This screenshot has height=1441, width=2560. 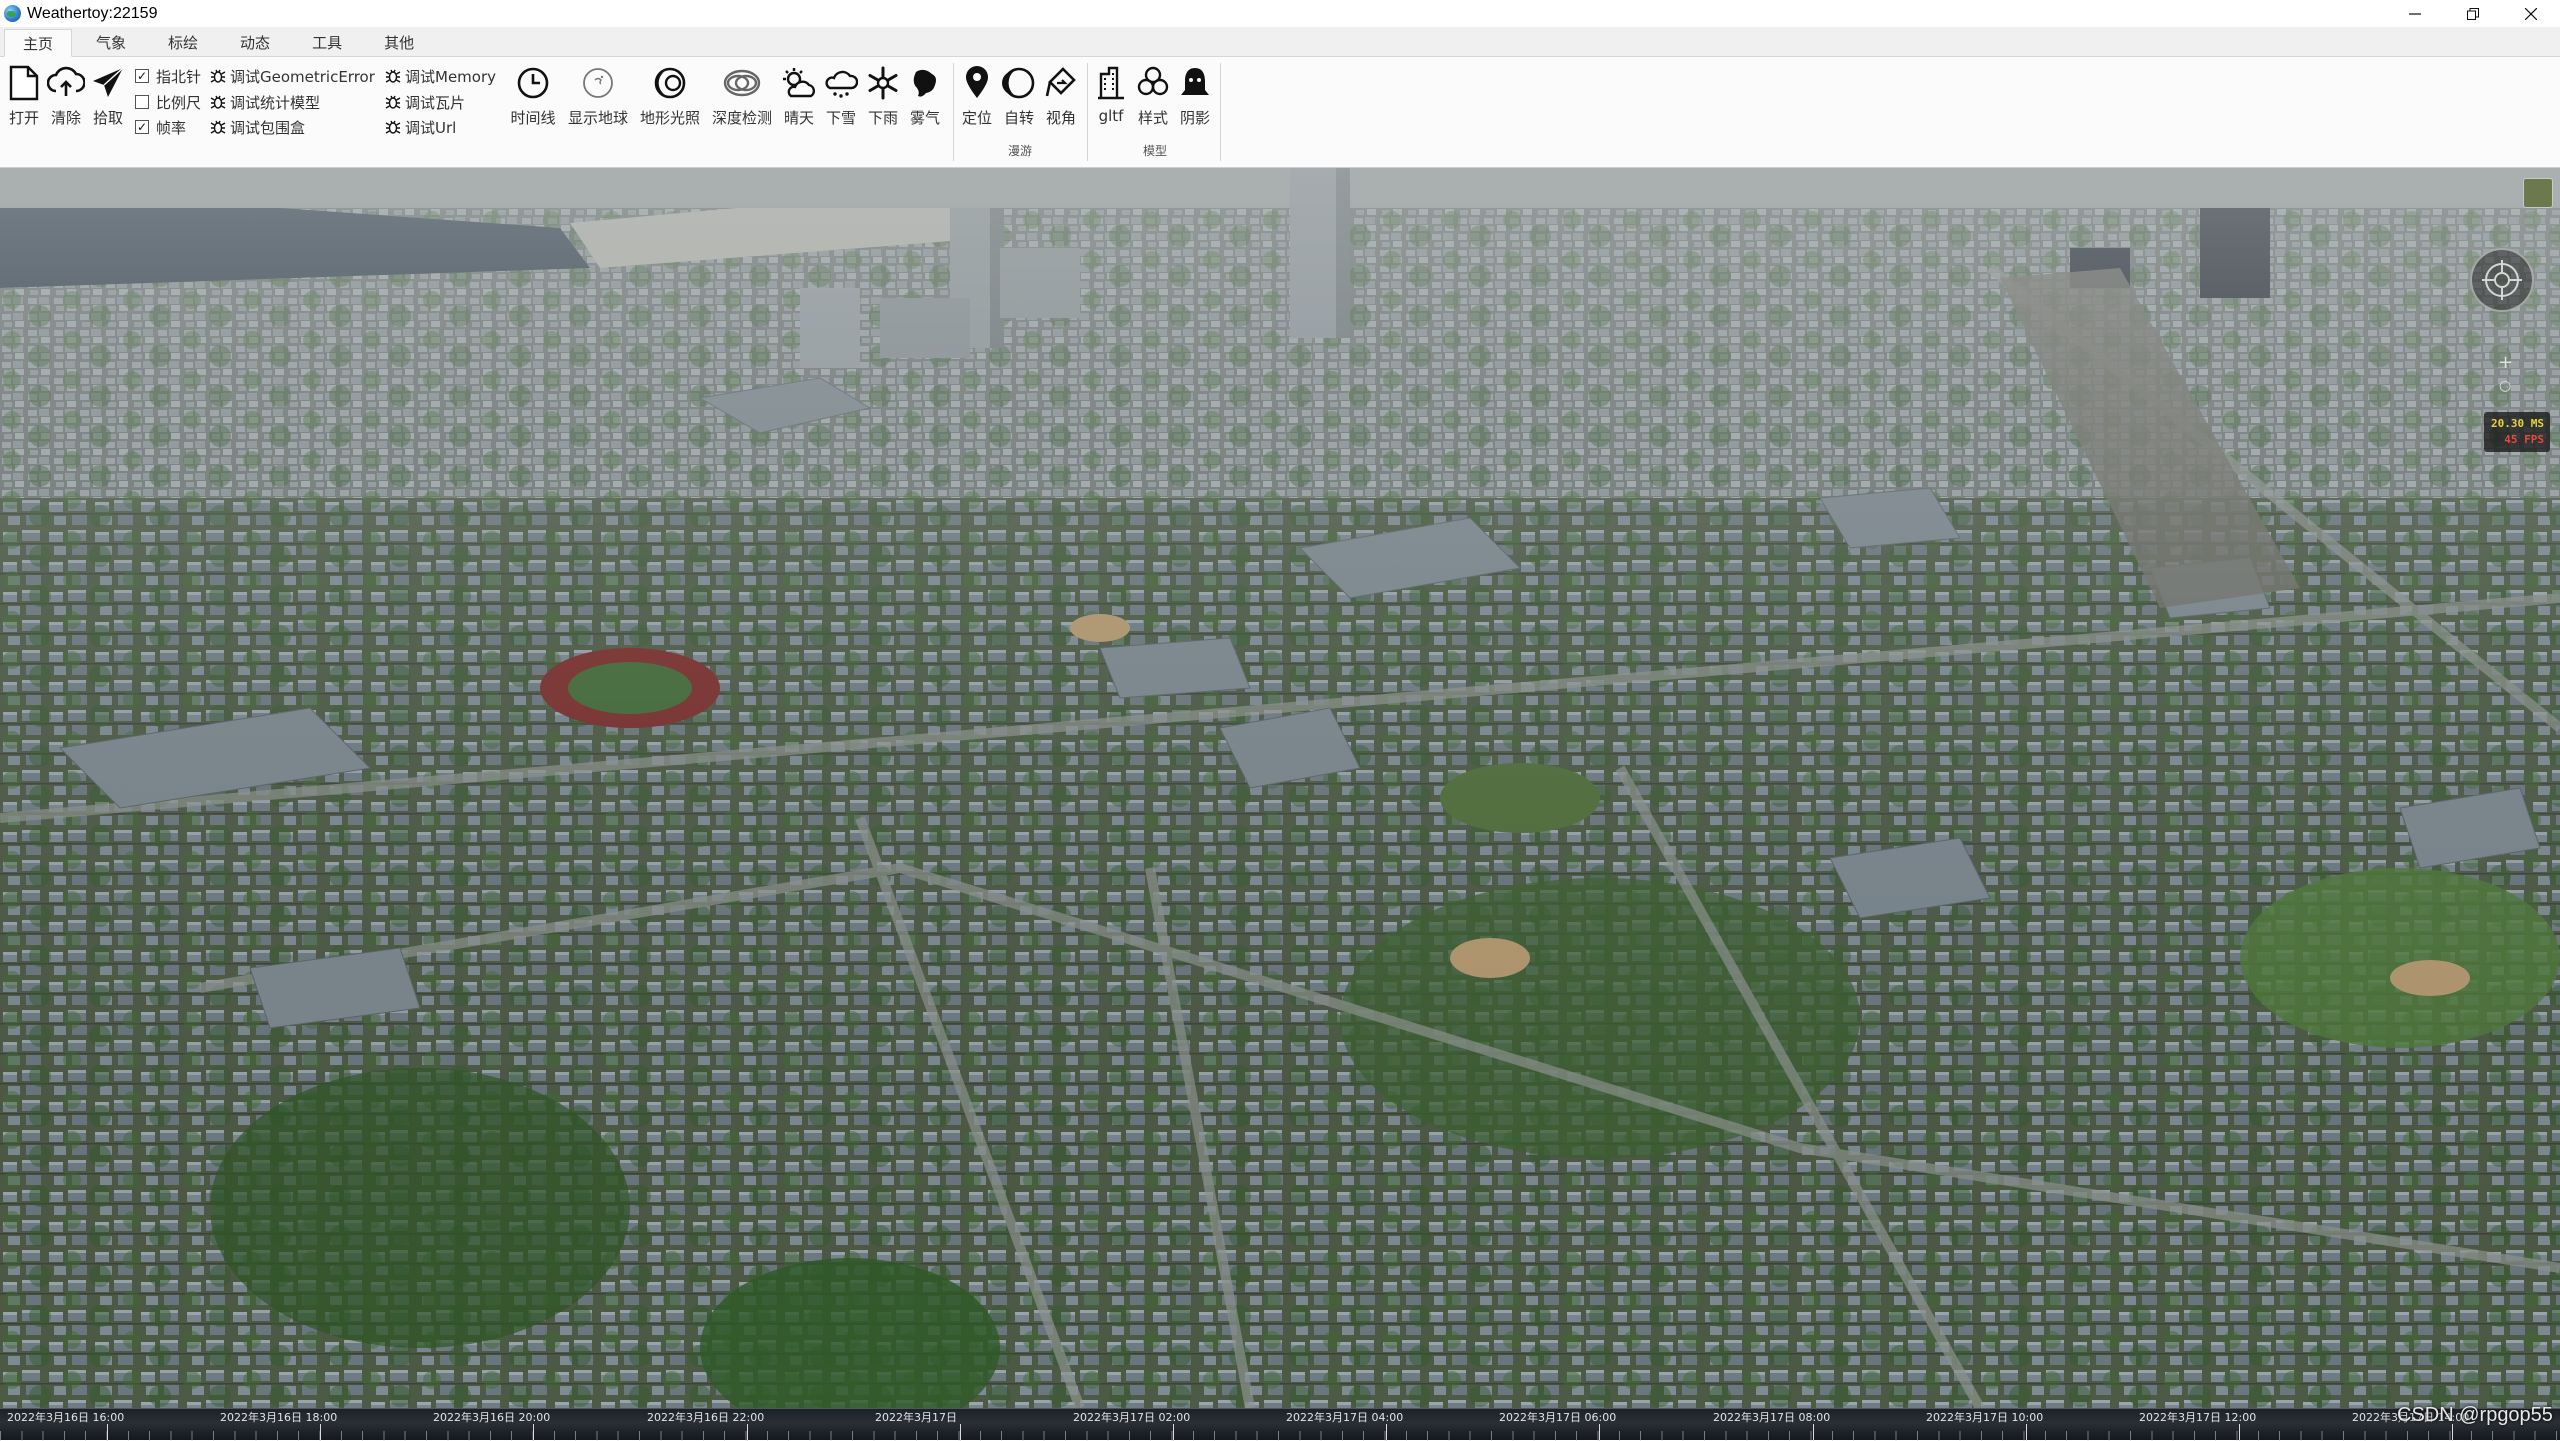 I want to click on open-button: 打开, so click(x=24, y=97).